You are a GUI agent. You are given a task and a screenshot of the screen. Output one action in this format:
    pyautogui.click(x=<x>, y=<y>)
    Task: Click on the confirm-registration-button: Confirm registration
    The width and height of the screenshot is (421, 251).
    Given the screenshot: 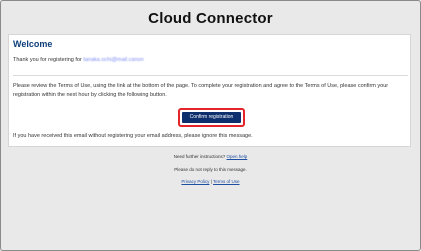 What is the action you would take?
    pyautogui.click(x=211, y=117)
    